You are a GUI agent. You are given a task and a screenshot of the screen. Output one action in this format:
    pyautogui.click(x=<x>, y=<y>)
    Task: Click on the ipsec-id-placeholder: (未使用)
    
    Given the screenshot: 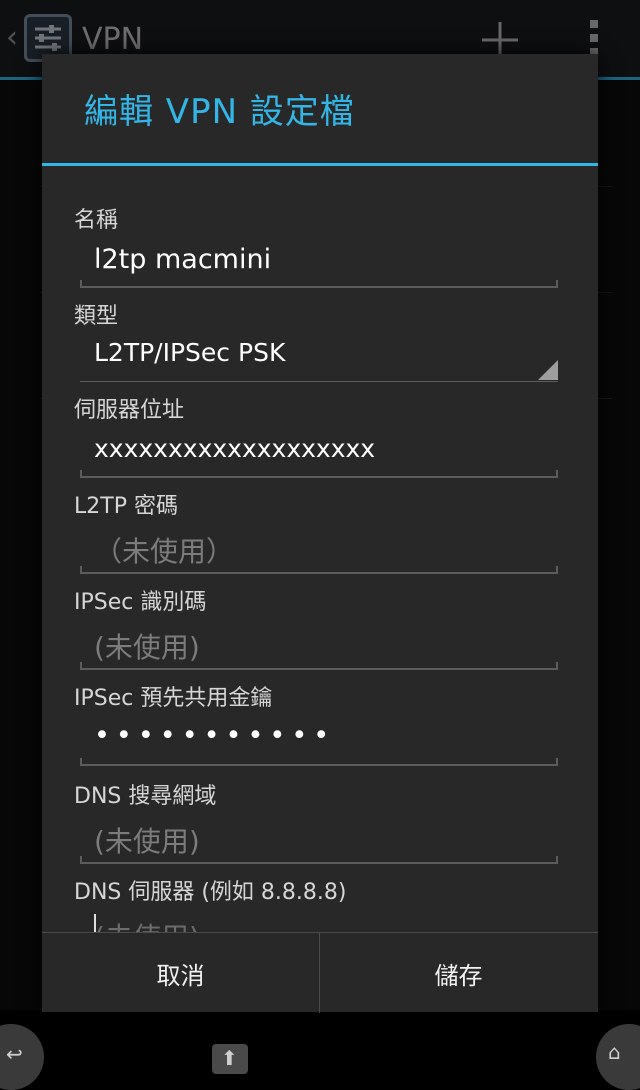 What is the action you would take?
    pyautogui.click(x=147, y=647)
    